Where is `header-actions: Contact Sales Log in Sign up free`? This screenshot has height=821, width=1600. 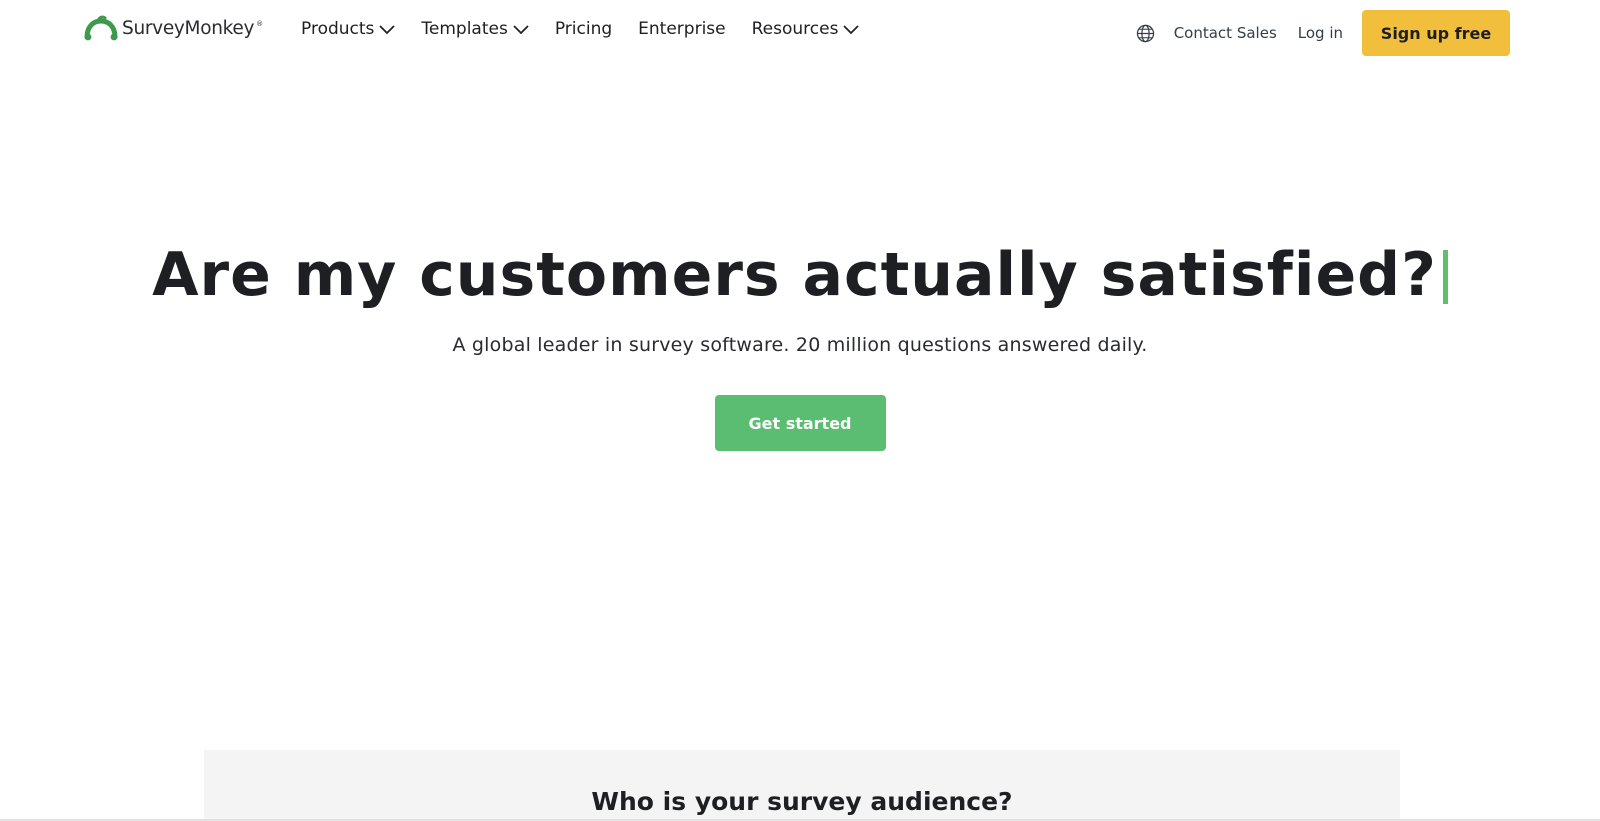
header-actions: Contact Sales Log in Sign up free is located at coordinates (1323, 33).